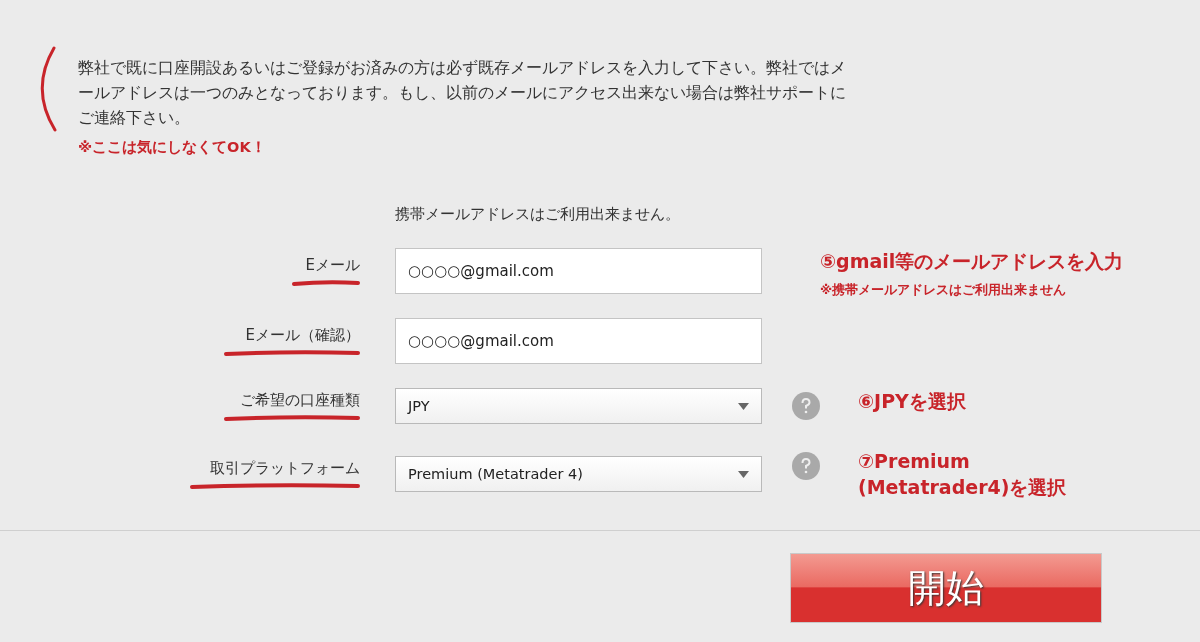  I want to click on annotation-note: ※携帯メールアドレスはご利用出来ません, so click(943, 290).